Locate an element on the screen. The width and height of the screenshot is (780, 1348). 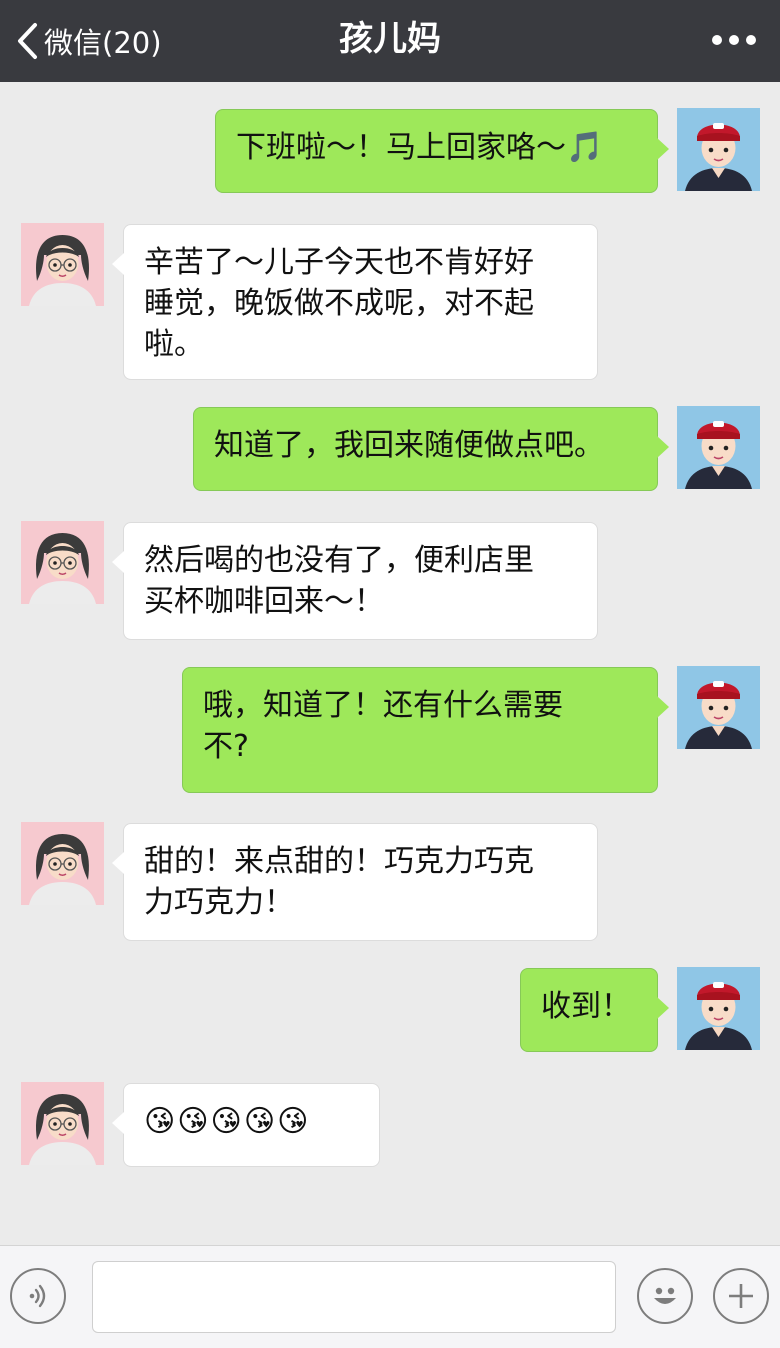
their-message-bubble: 辛苦了～儿子今天也不肯好好 睡觉，晚饭做不成呢，对不起 啦。 is located at coordinates (355, 302).